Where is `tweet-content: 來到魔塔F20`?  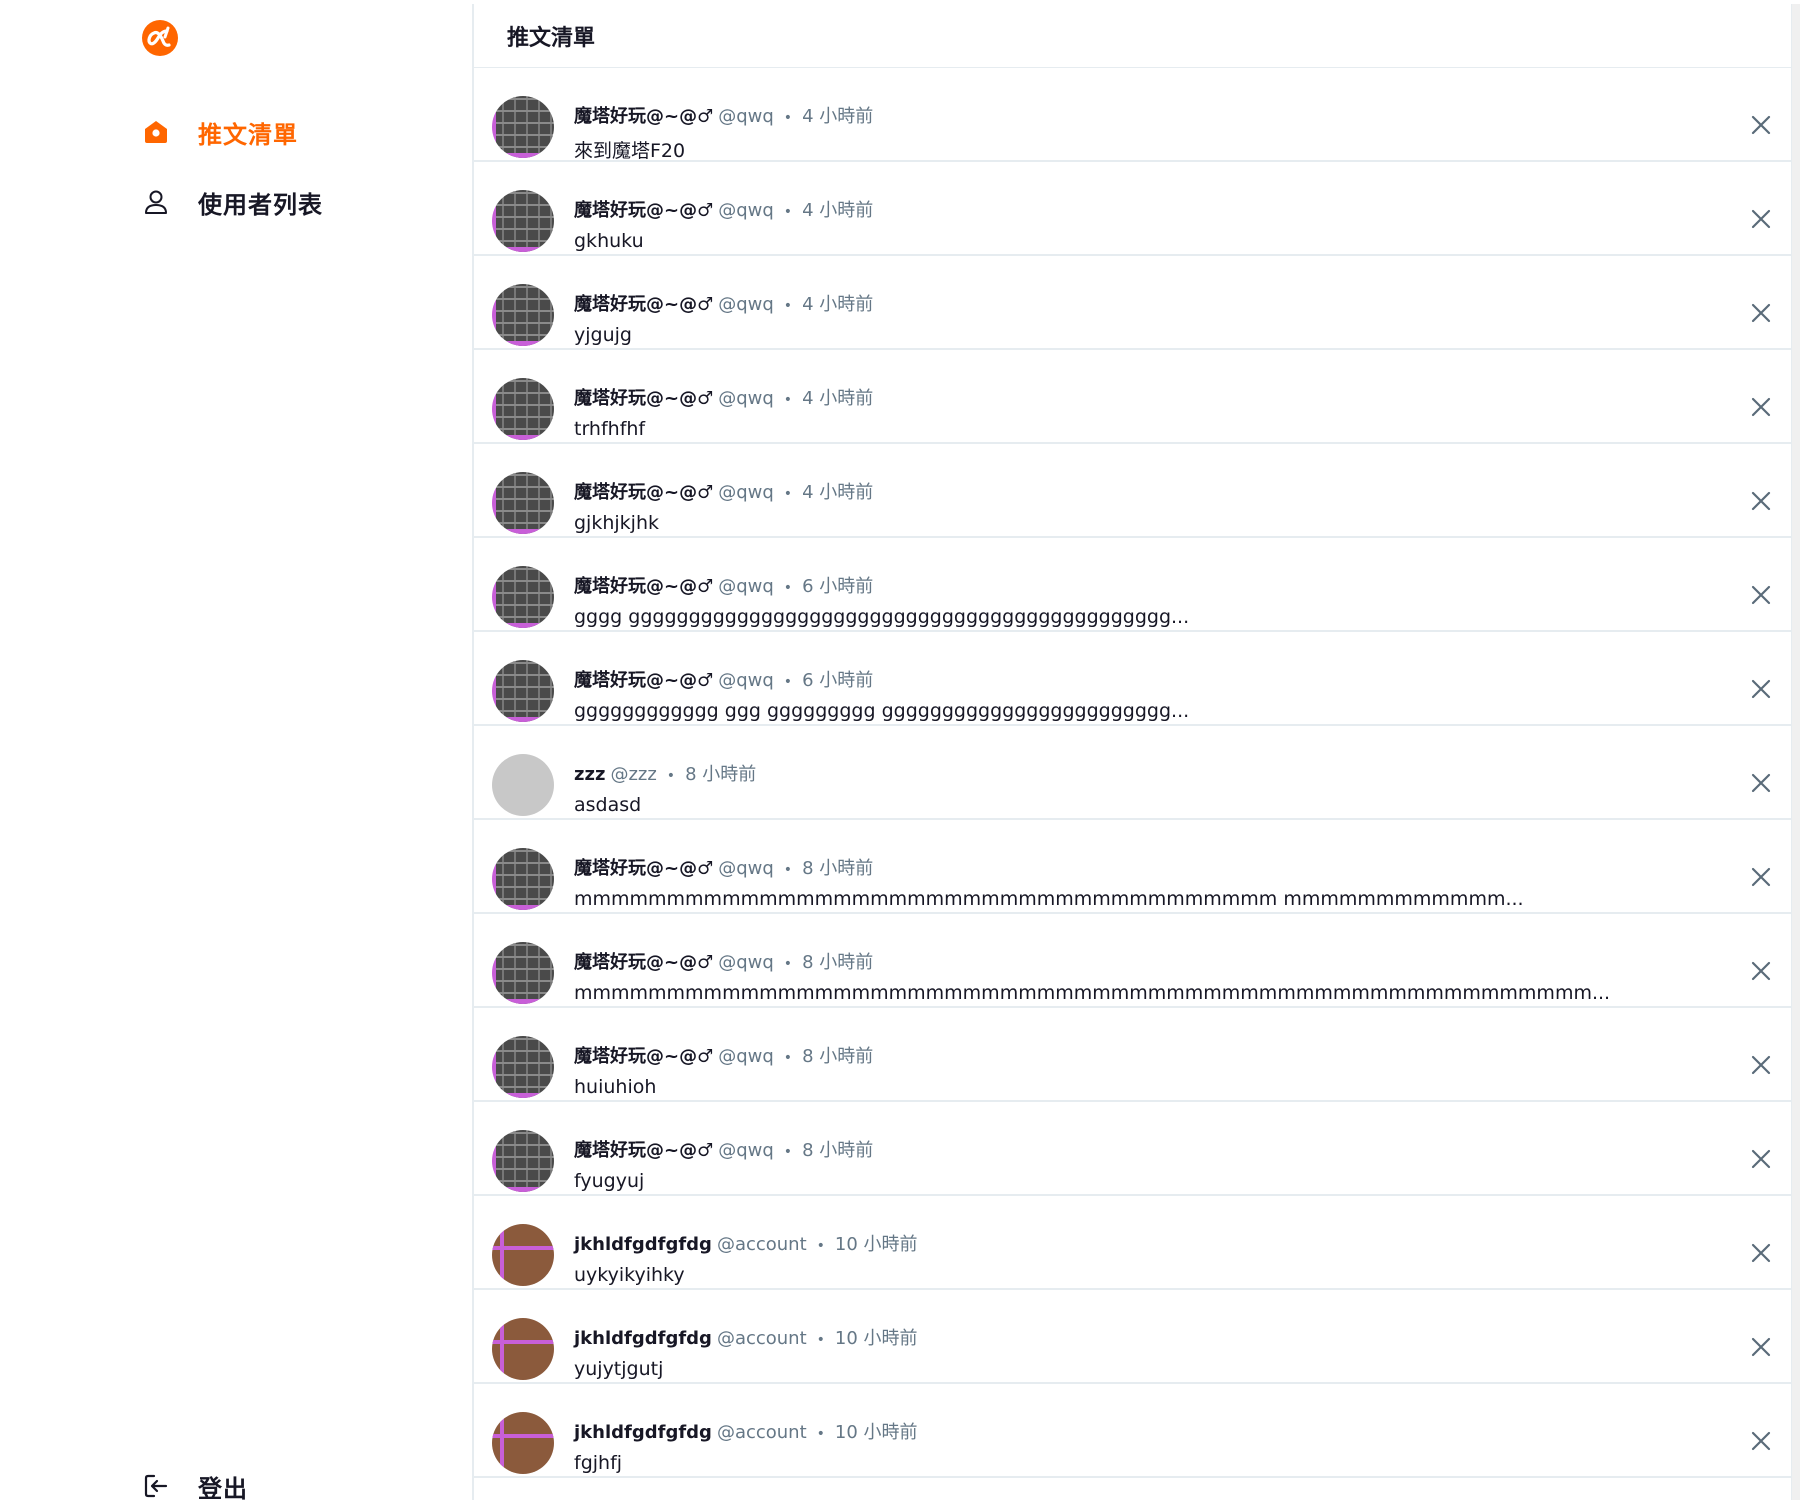 tweet-content: 來到魔塔F20 is located at coordinates (630, 151).